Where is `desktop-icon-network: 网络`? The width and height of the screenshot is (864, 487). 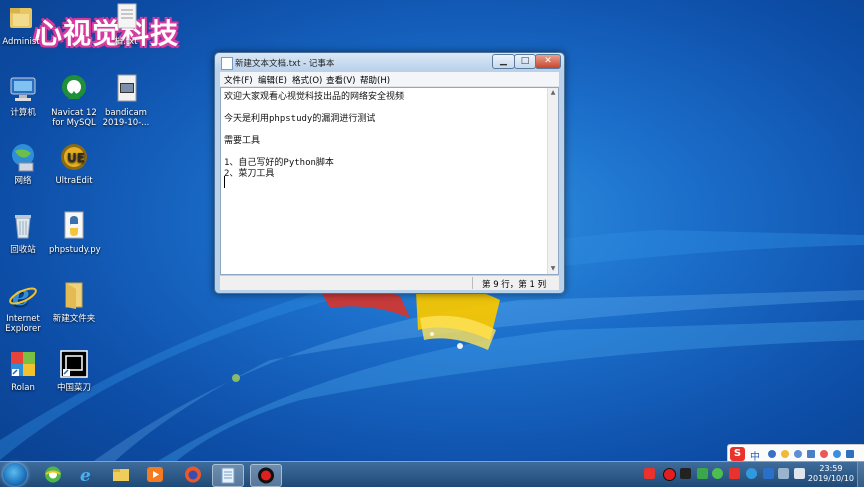 desktop-icon-network: 网络 is located at coordinates (24, 163).